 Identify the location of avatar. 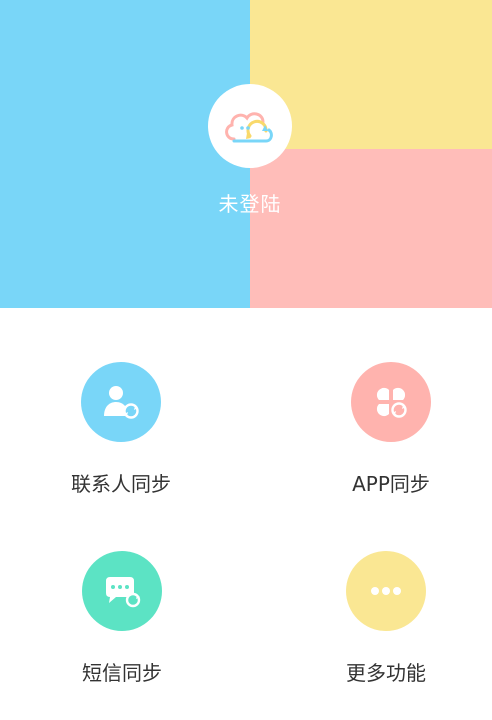
(250, 126).